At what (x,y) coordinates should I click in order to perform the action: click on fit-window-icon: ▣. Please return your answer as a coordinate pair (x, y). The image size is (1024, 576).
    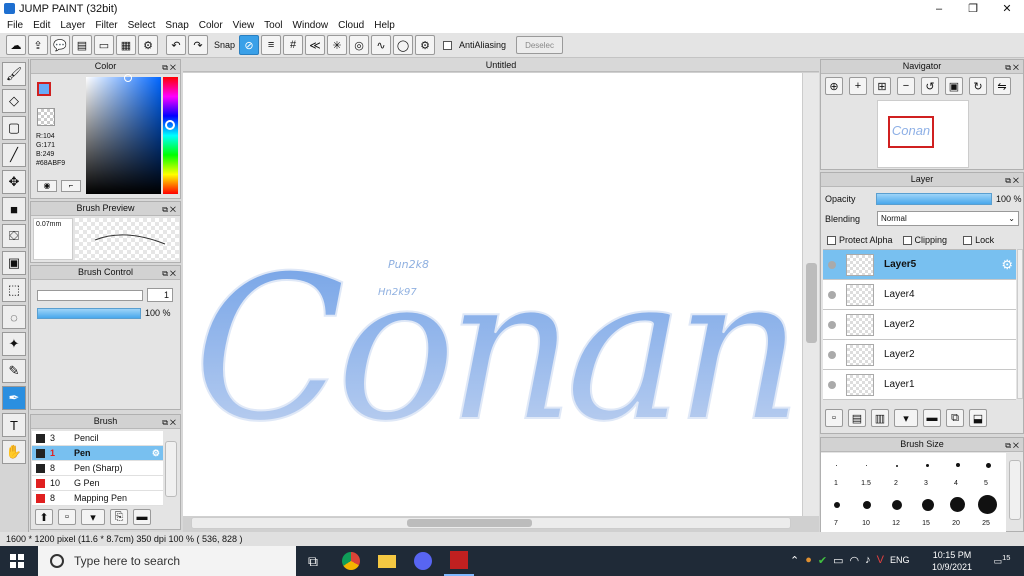
    Looking at the image, I should click on (954, 86).